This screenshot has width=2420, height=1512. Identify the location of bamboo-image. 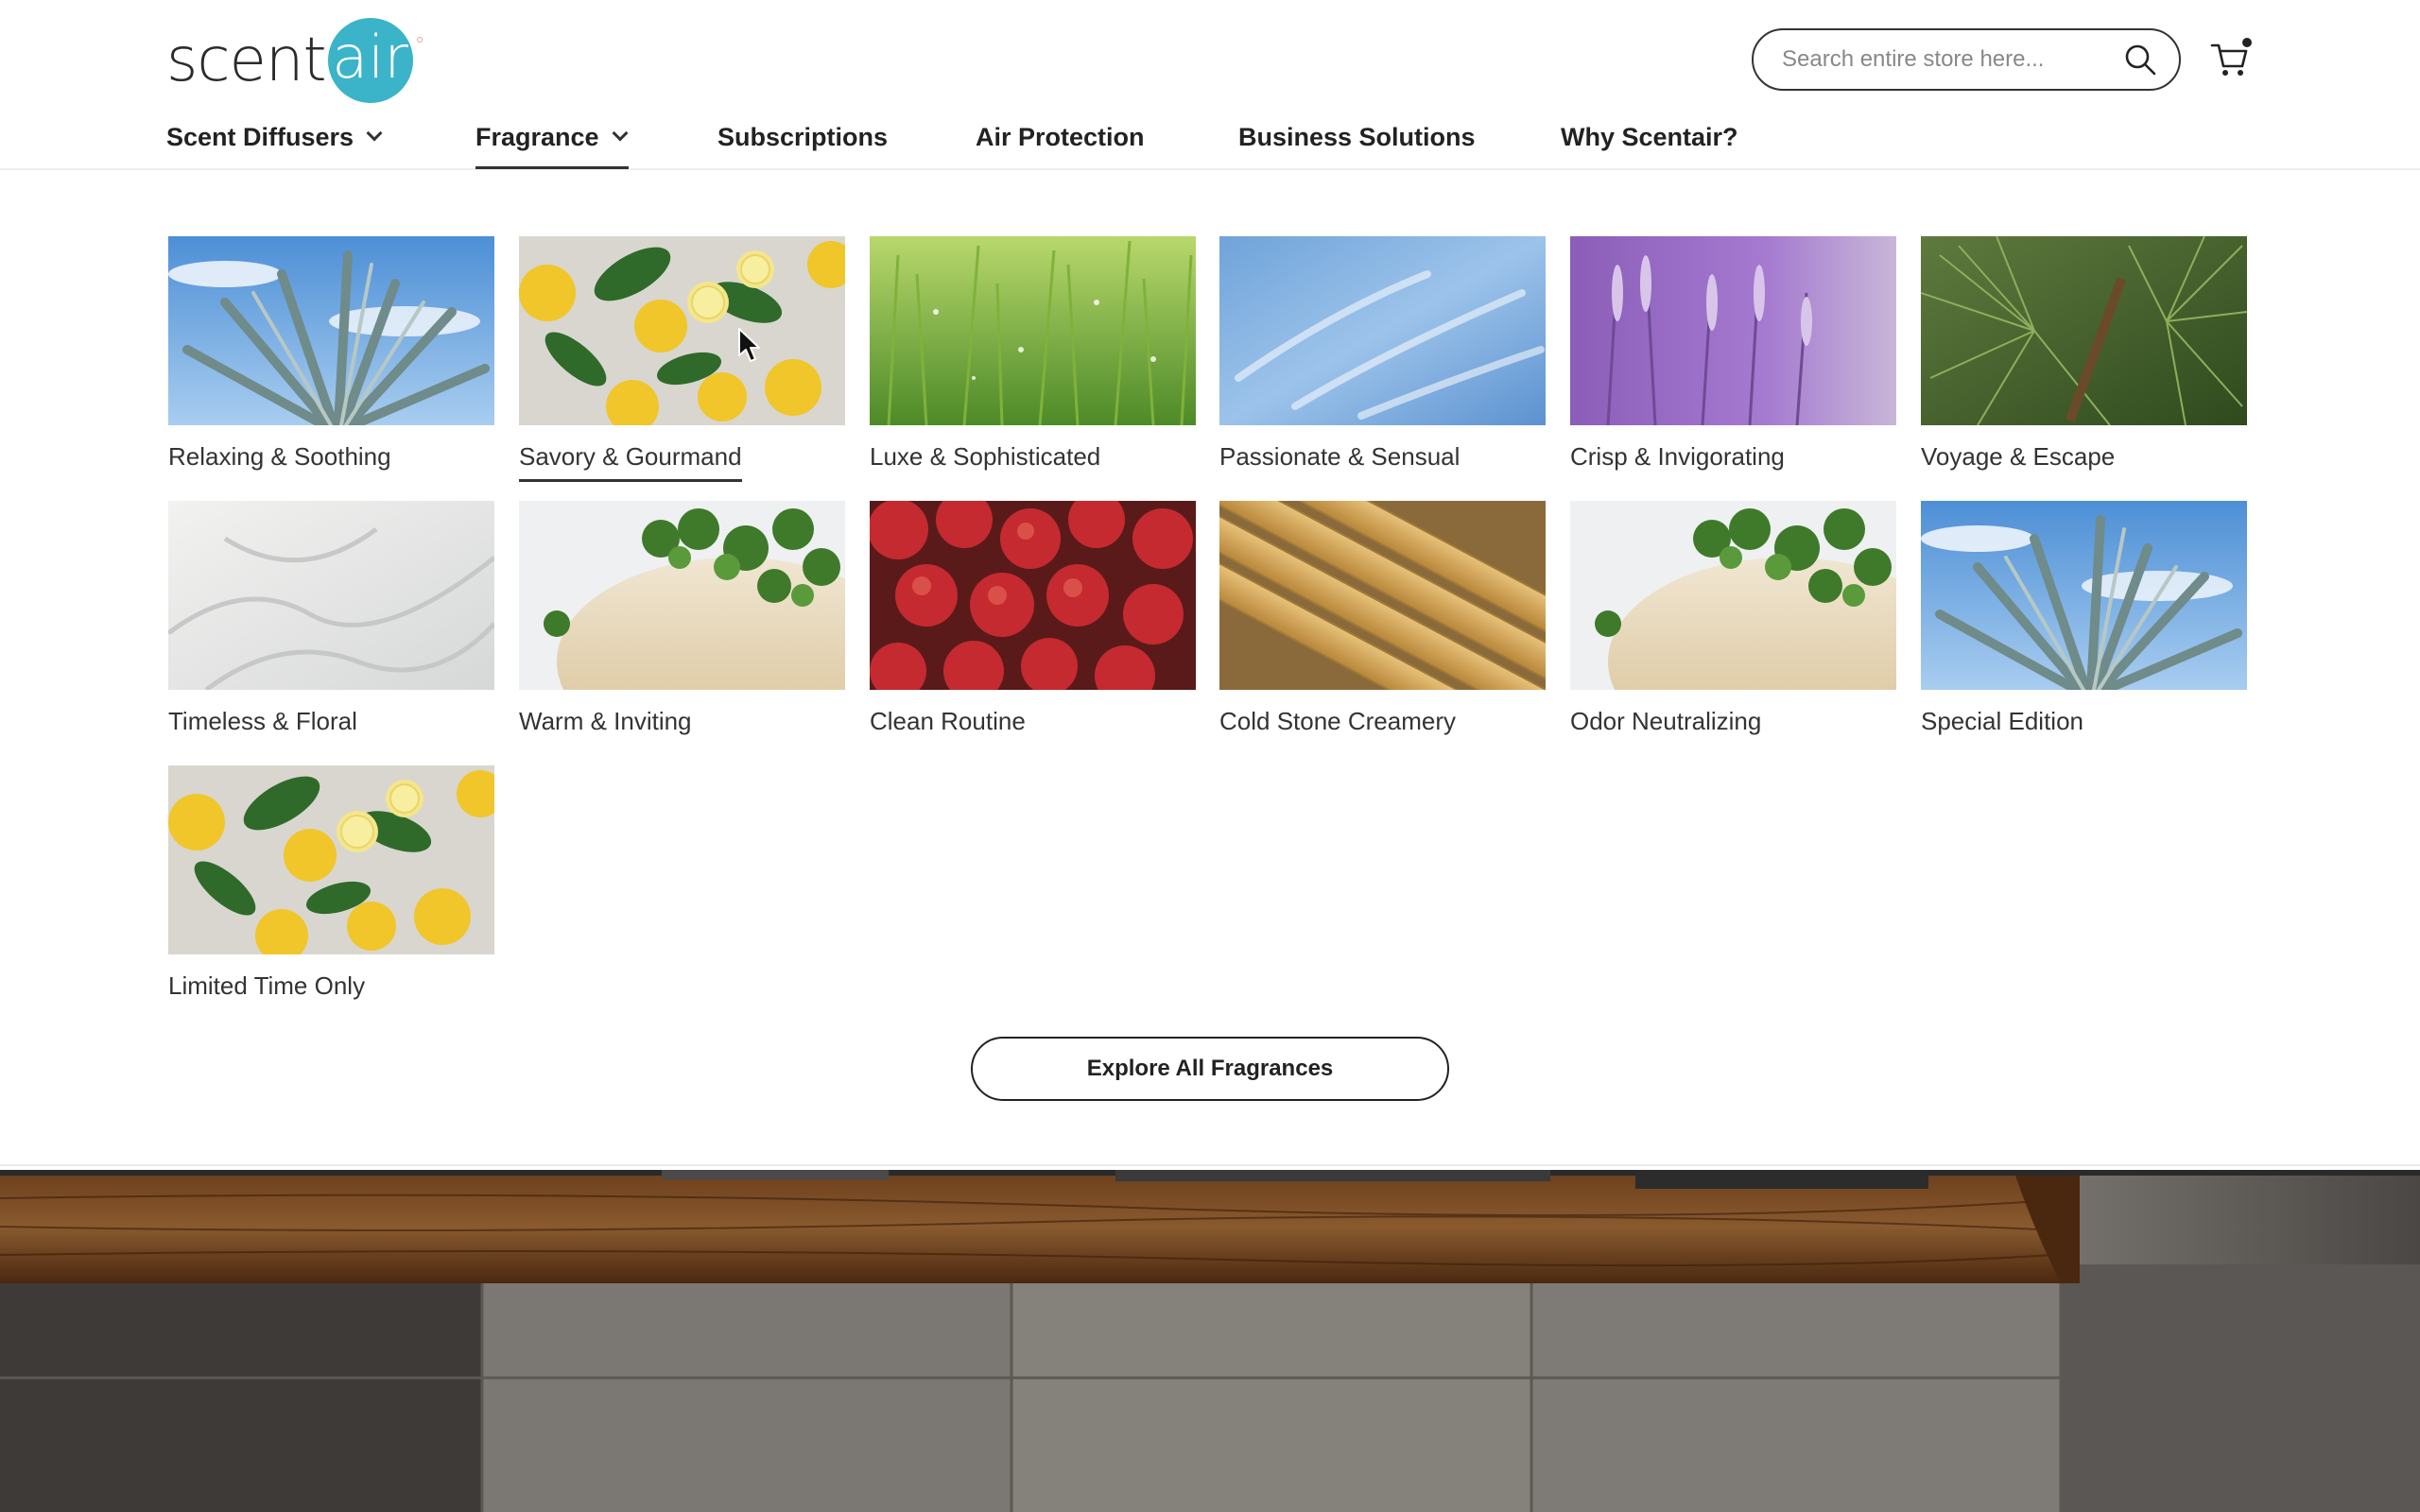
(1382, 595).